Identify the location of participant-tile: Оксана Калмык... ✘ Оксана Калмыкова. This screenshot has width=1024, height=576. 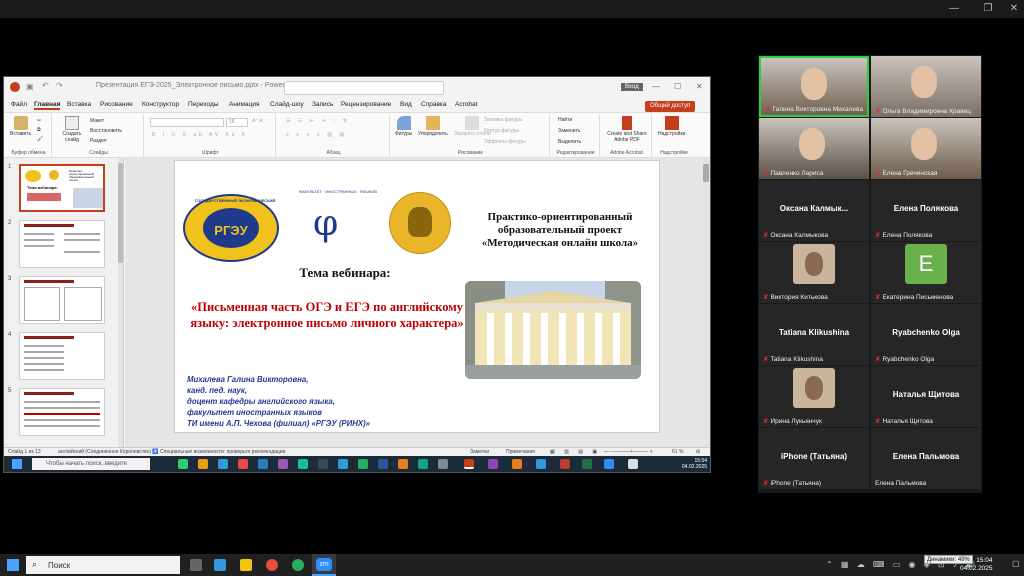
(814, 210).